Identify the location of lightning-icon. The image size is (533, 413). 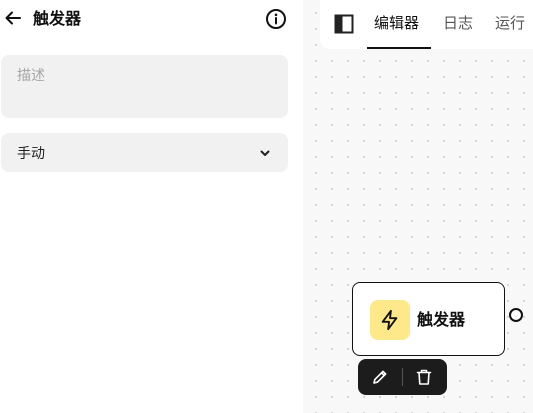
(389, 320).